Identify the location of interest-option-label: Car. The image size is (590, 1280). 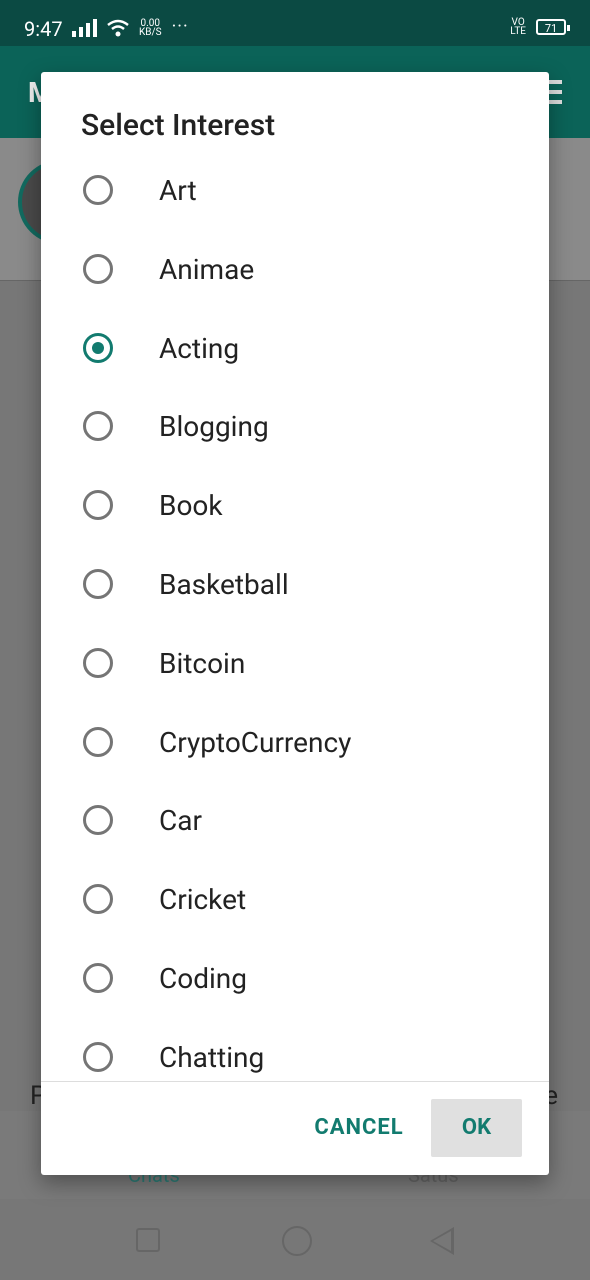
(180, 821).